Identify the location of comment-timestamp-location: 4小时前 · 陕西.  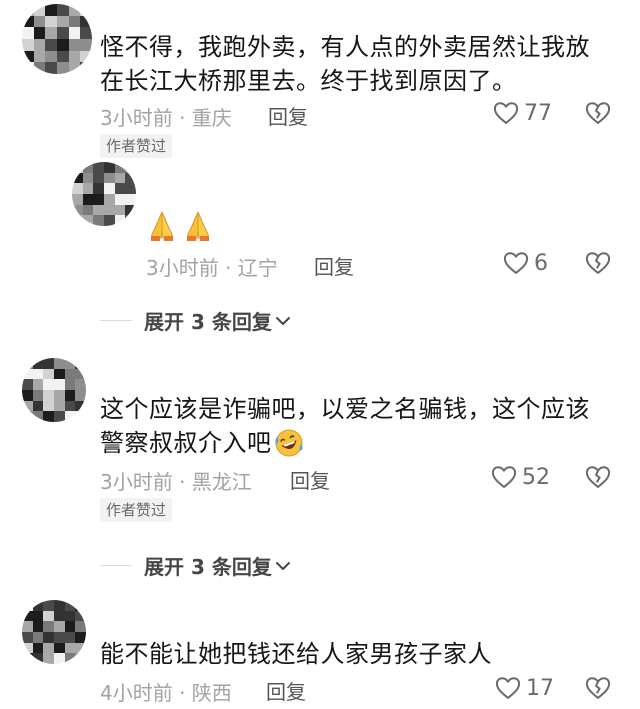
(166, 693).